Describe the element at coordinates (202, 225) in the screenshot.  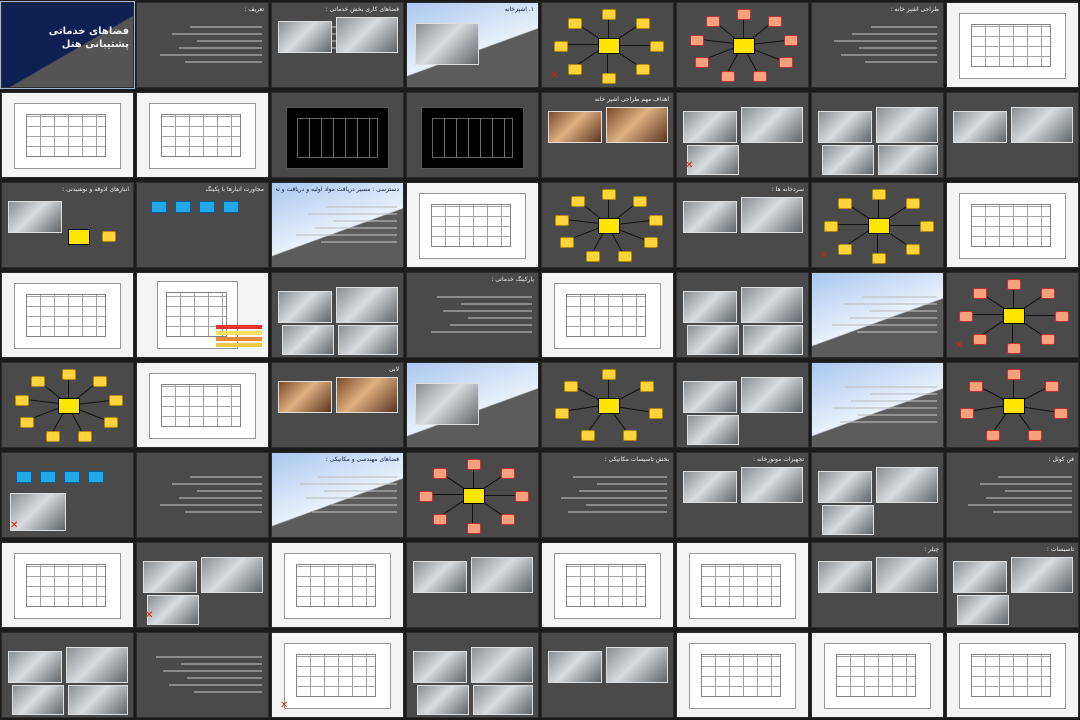
I see `slide-thumbnail-18: مجاورت انبارها با پکینگ` at that location.